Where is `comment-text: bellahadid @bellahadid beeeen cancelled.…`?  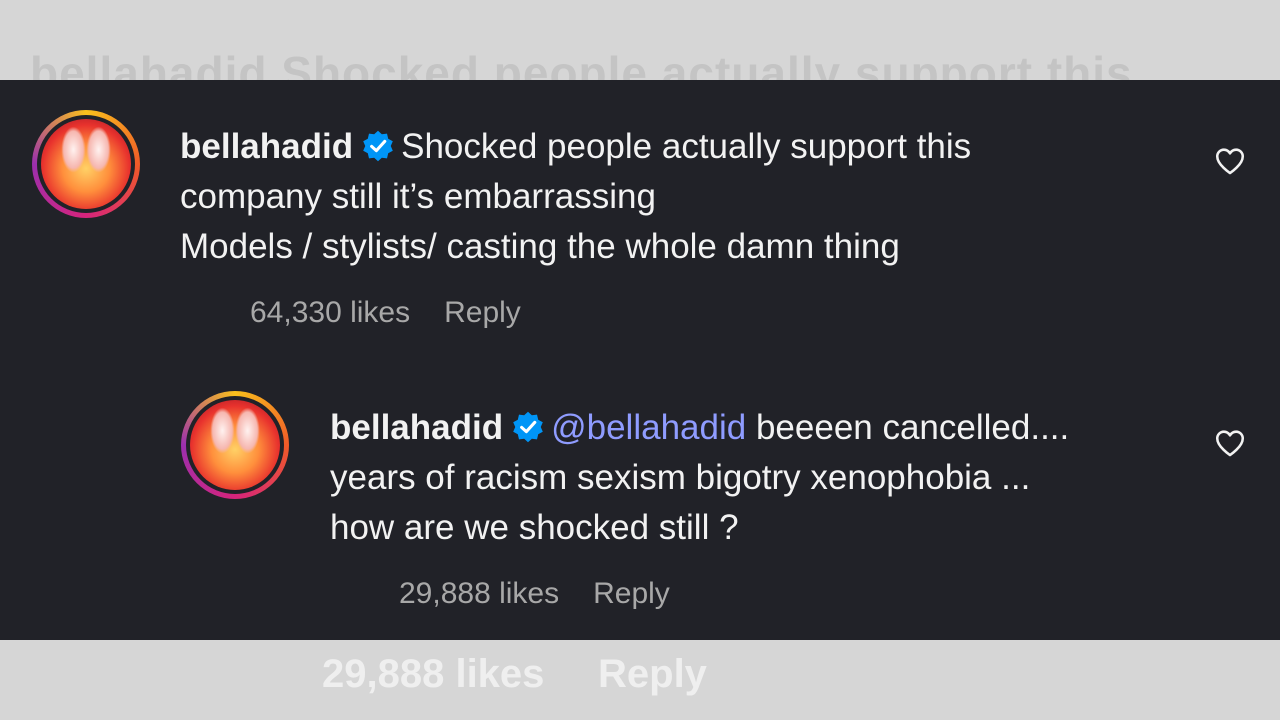 comment-text: bellahadid @bellahadid beeeen cancelled.… is located at coordinates (699, 478).